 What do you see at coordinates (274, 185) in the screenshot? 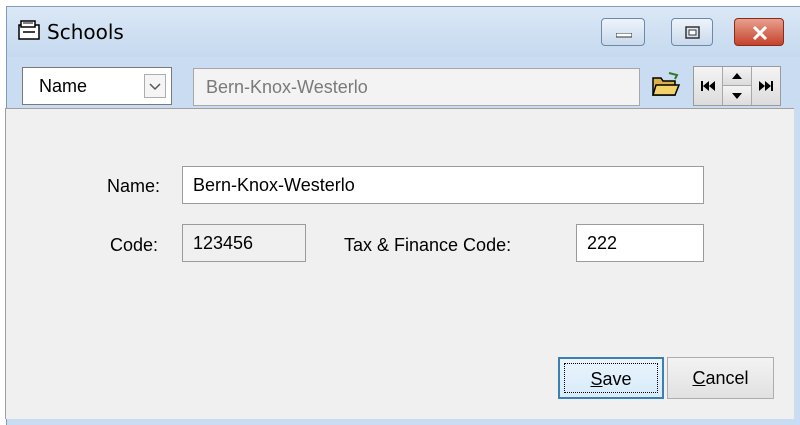
I see `name-field-value: Bern-Knox-Westerlo` at bounding box center [274, 185].